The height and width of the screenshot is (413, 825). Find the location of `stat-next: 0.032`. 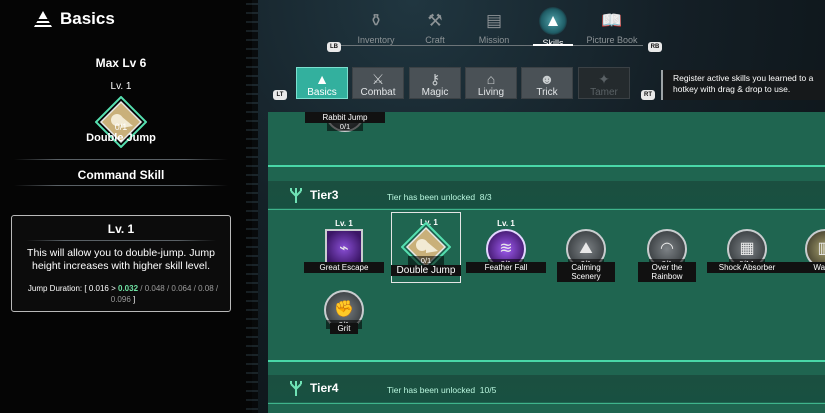

stat-next: 0.032 is located at coordinates (128, 288).